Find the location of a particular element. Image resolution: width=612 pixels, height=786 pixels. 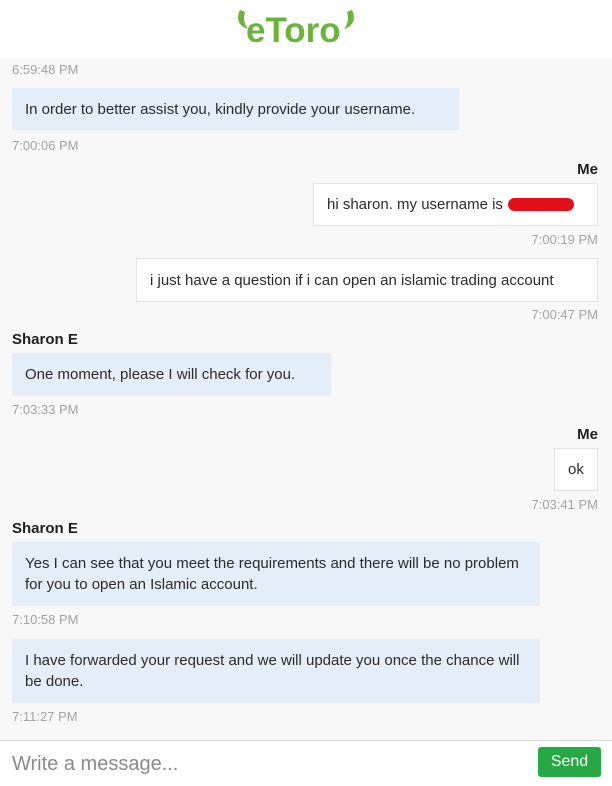

message-input is located at coordinates (267, 764).